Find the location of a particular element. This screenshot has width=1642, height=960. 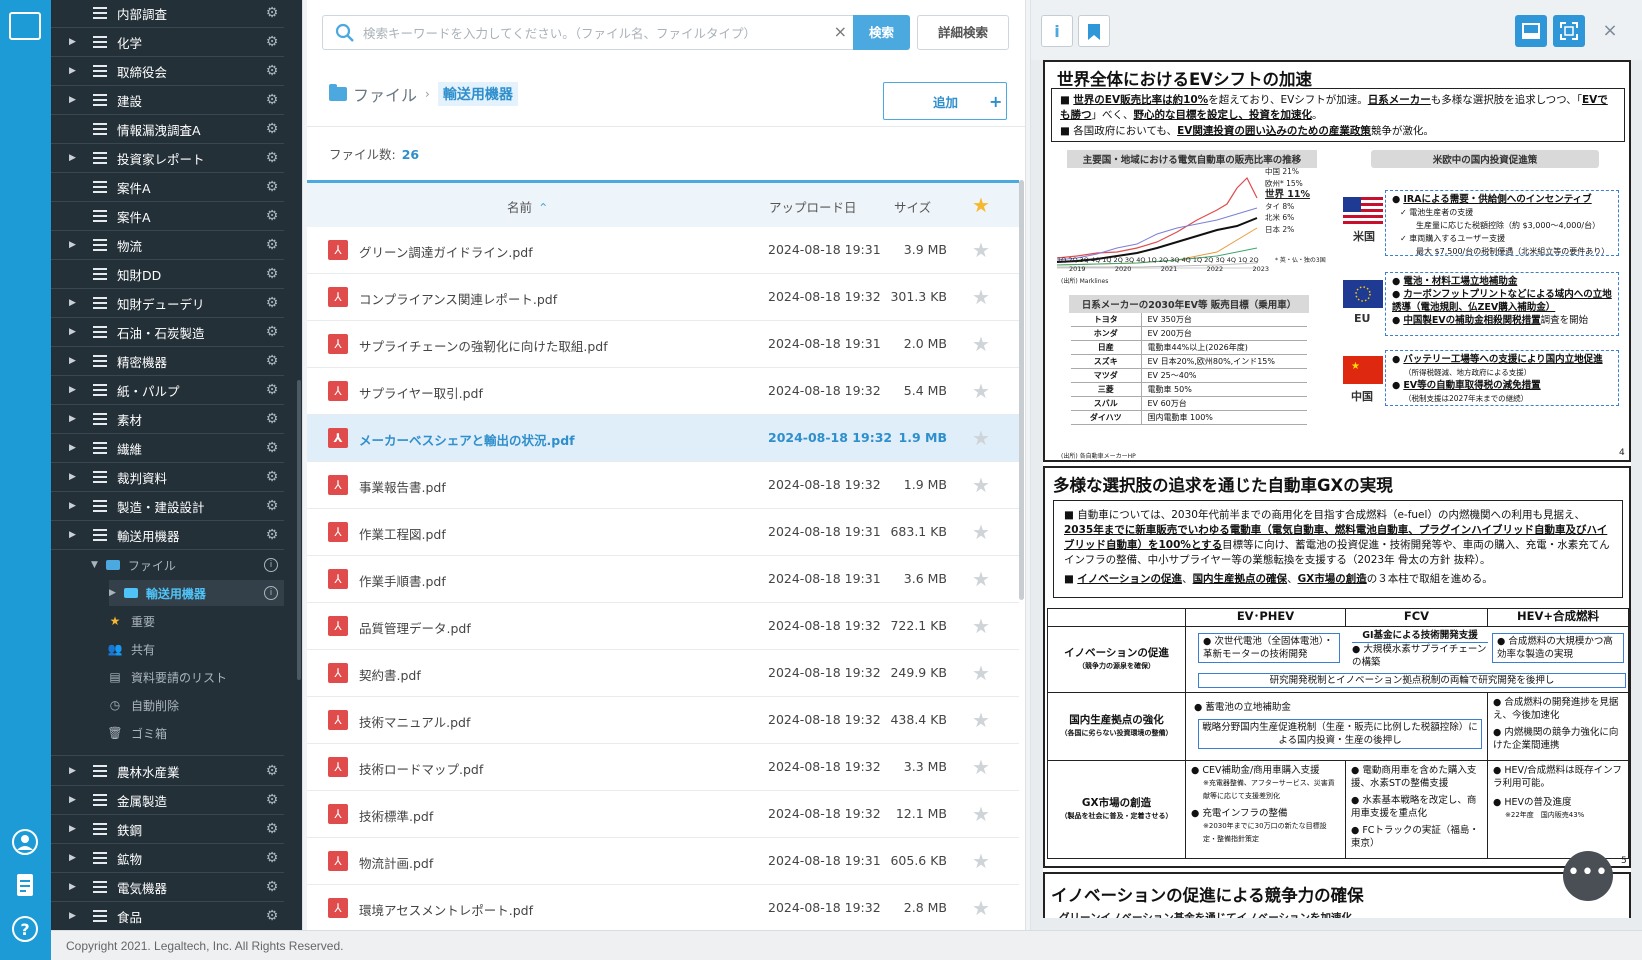

search-button: 検索 is located at coordinates (881, 32).